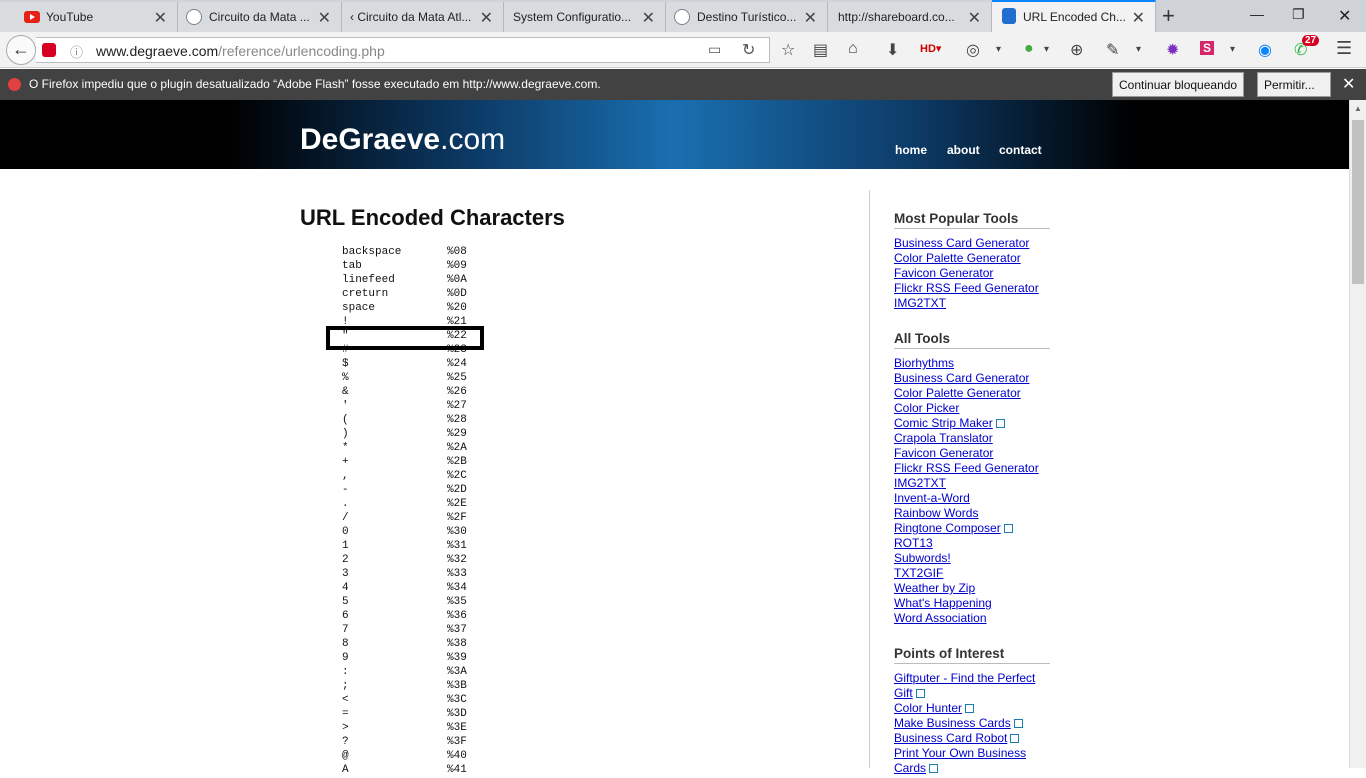 This screenshot has width=1366, height=778. I want to click on sidebar-link: Gift, so click(964, 693).